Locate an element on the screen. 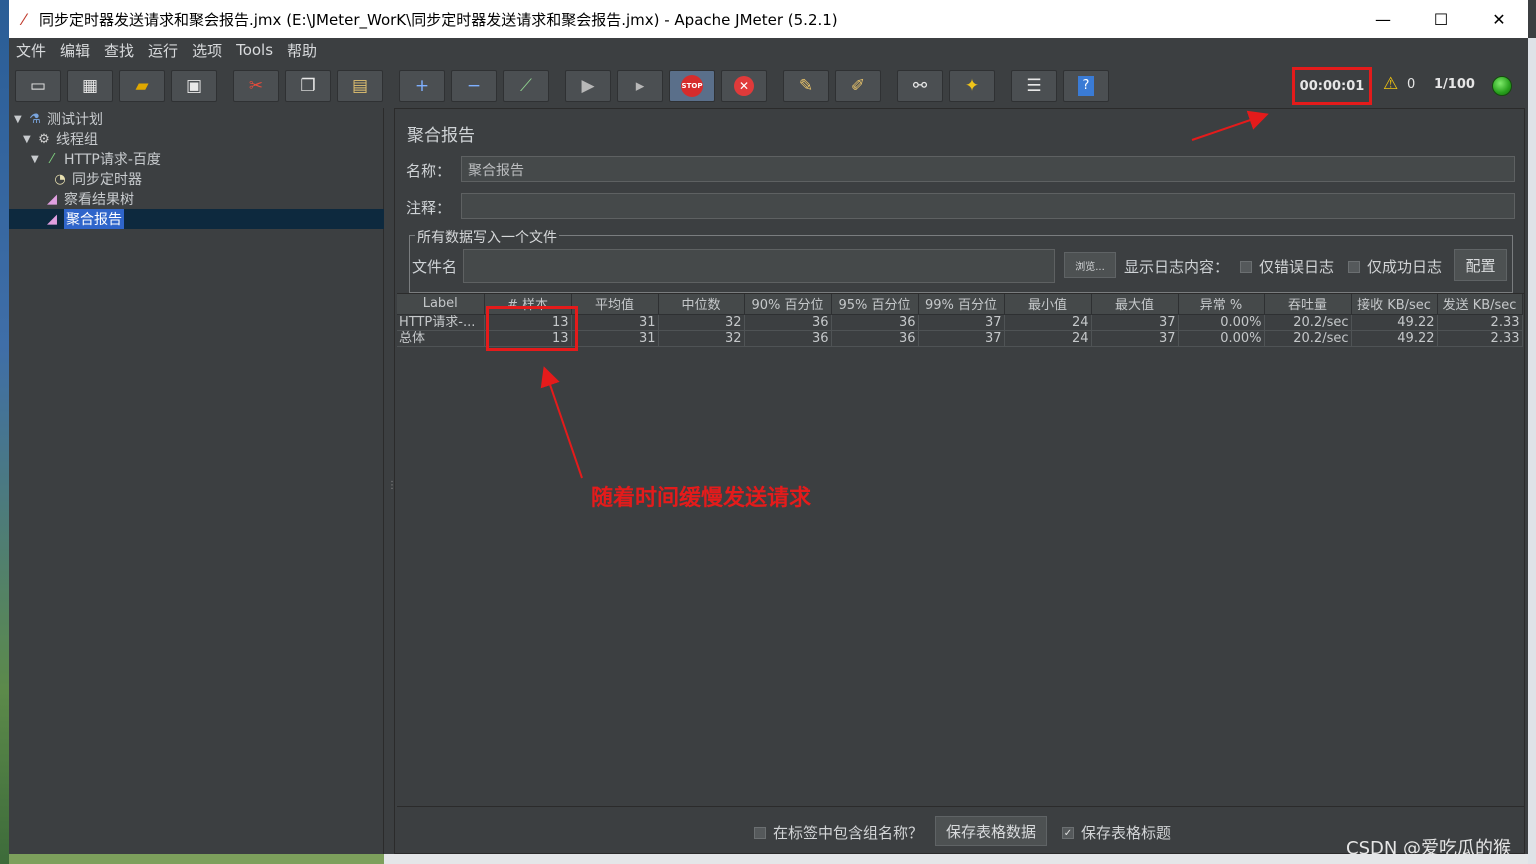 This screenshot has width=1536, height=864. tree-item-aggregate-report: ◢ 聚合报告 is located at coordinates (83, 219).